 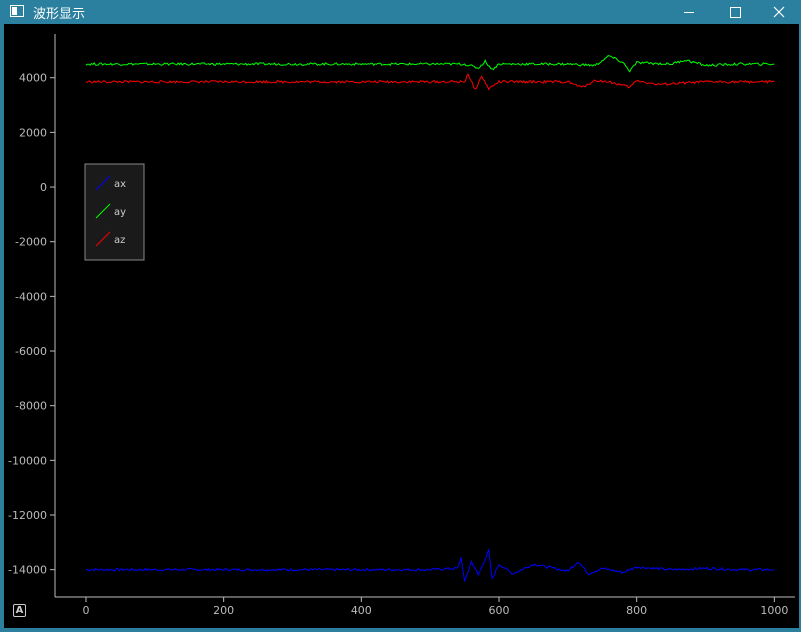 I want to click on y-tick-label: -8000, so click(x=31, y=406).